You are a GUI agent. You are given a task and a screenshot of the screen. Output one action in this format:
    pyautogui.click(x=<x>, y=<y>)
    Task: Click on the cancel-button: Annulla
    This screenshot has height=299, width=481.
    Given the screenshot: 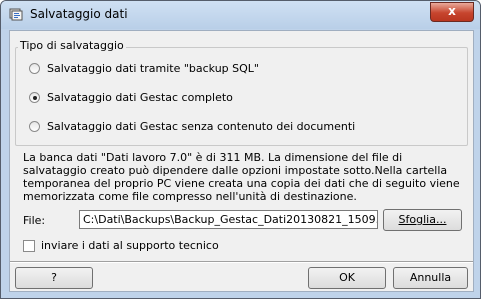 What is the action you would take?
    pyautogui.click(x=430, y=278)
    